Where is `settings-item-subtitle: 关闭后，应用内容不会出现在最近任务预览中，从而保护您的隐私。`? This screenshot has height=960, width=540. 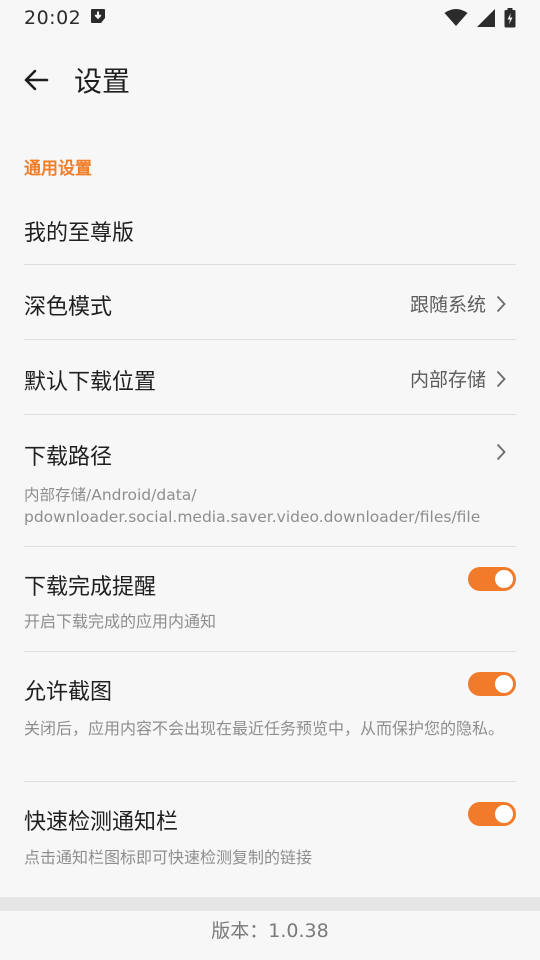
settings-item-subtitle: 关闭后，应用内容不会出现在最近任务预览中，从而保护您的隐私。 is located at coordinates (264, 728).